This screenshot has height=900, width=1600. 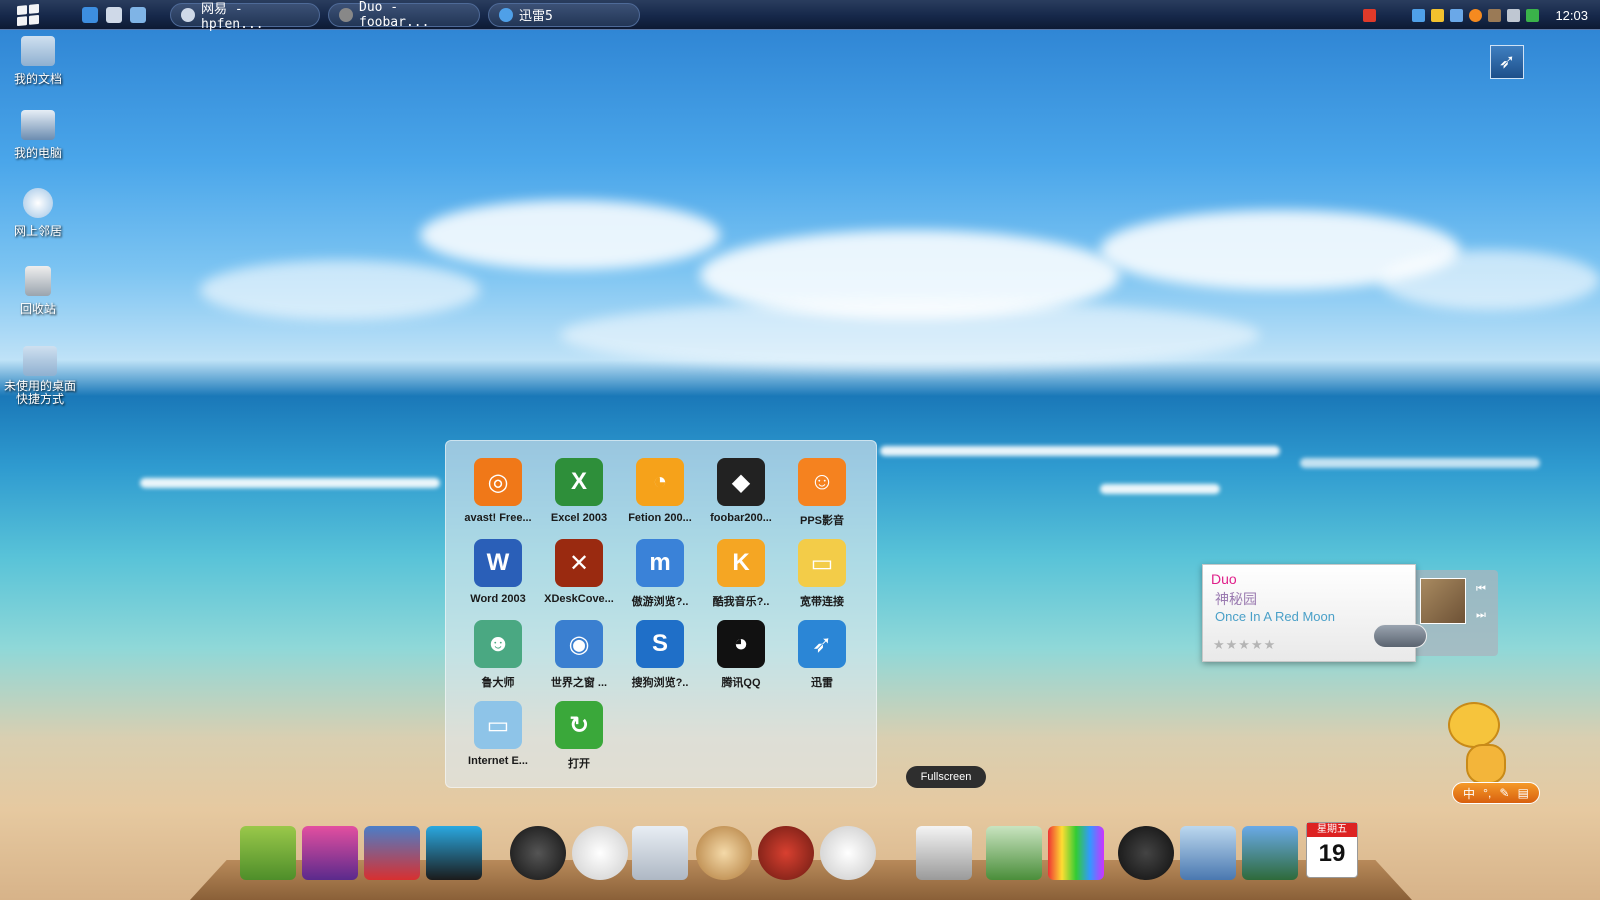 I want to click on dock-rainbow-icon, so click(x=1076, y=853).